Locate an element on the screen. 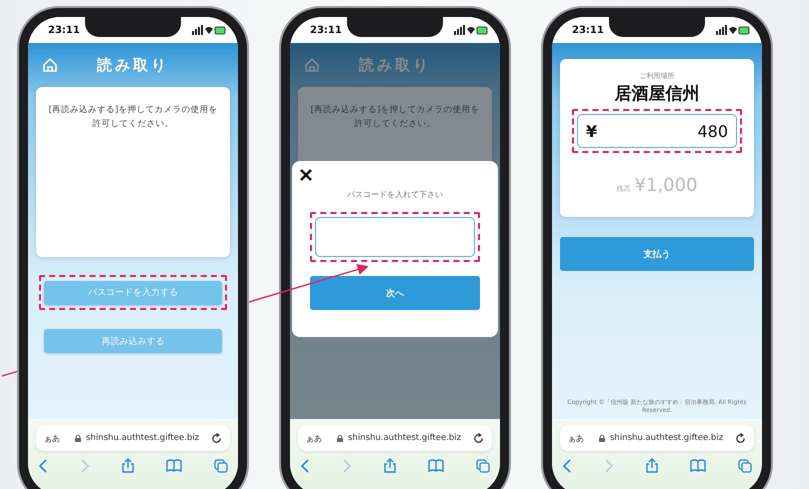 The height and width of the screenshot is (489, 809). passcode-prompt: パスコードを入れて下さい is located at coordinates (395, 194).